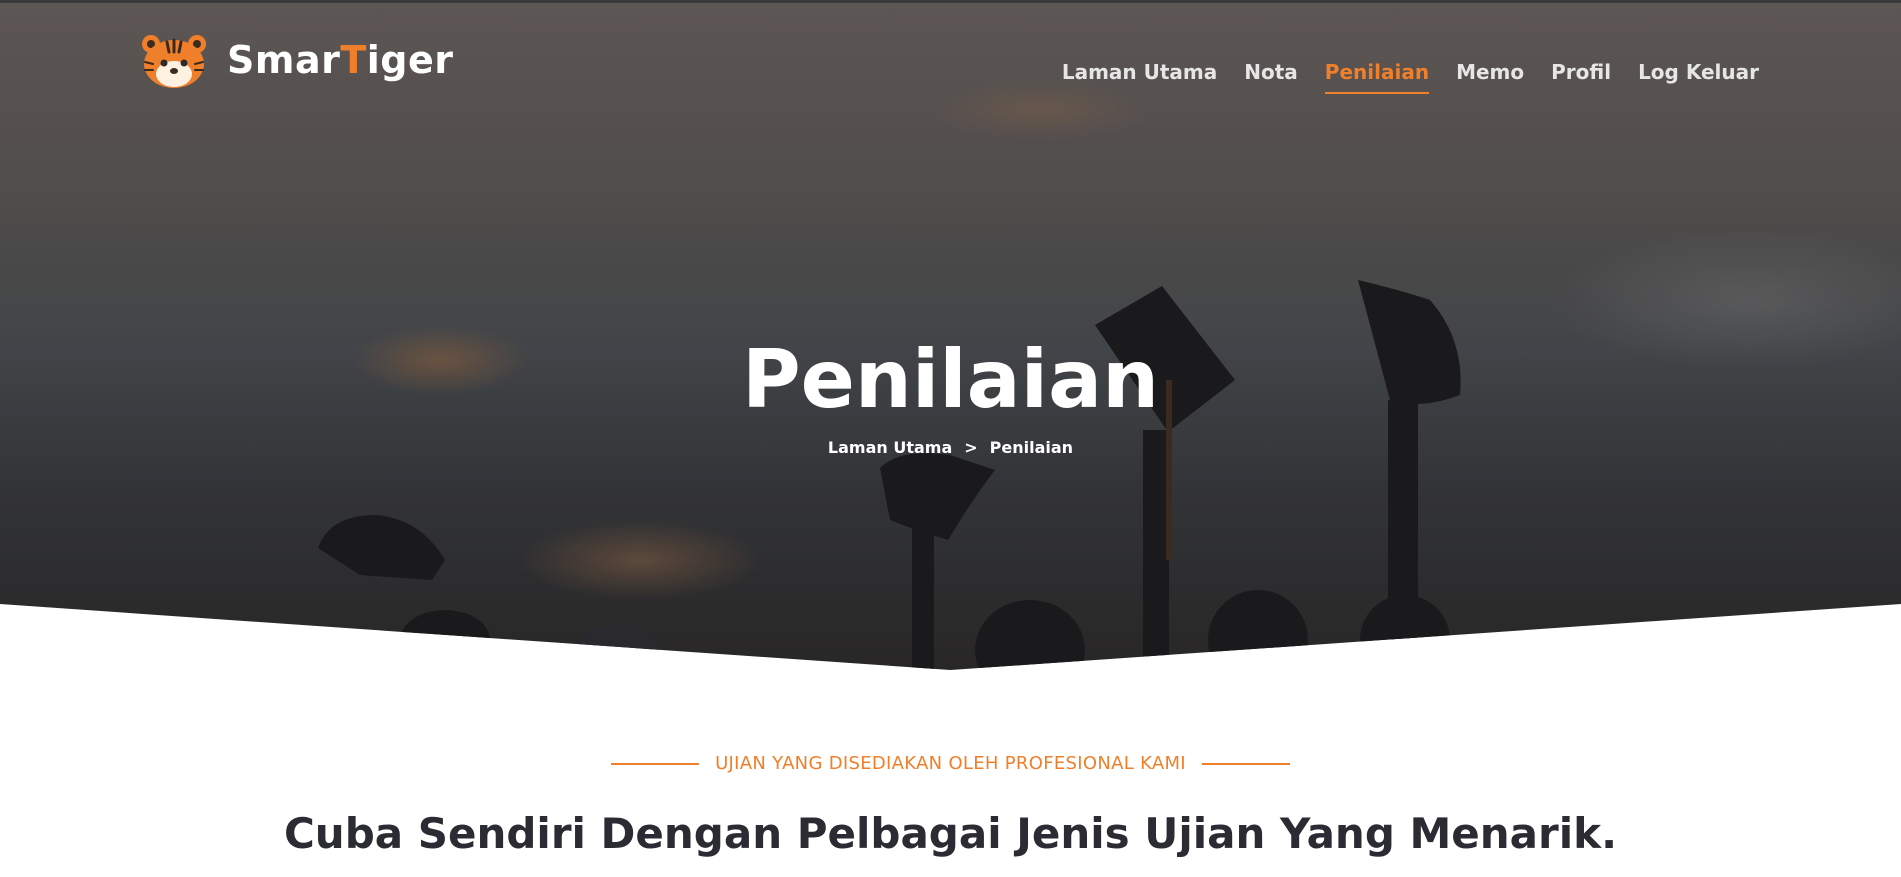 This screenshot has height=877, width=1901. Describe the element at coordinates (1139, 77) in the screenshot. I see `nav-item-laman-utama: Laman Utama` at that location.